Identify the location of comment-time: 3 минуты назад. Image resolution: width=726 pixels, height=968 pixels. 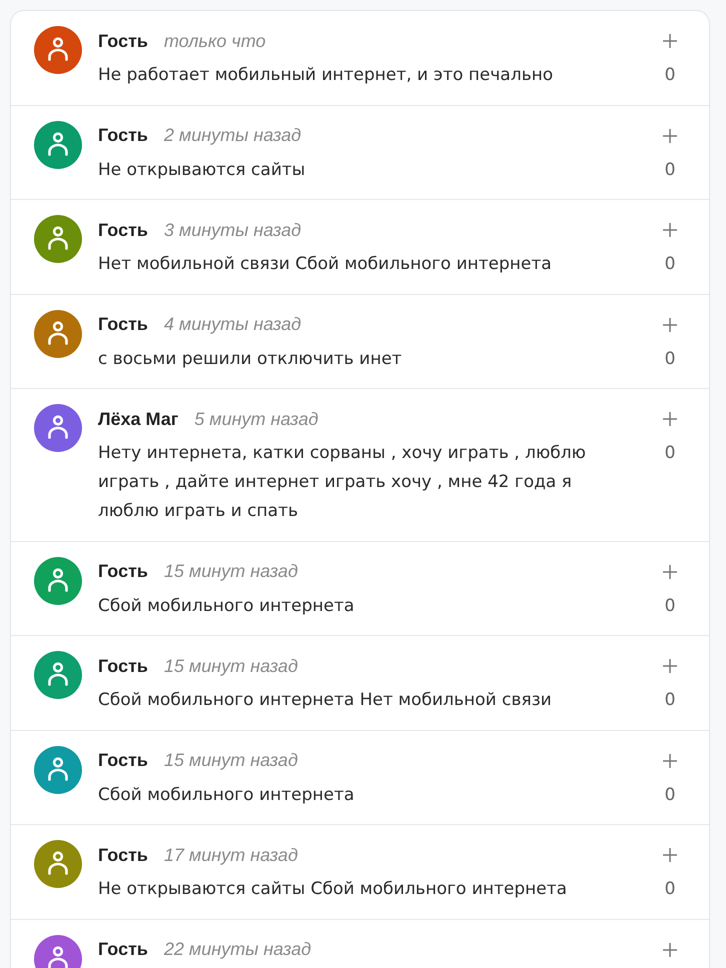
(233, 230).